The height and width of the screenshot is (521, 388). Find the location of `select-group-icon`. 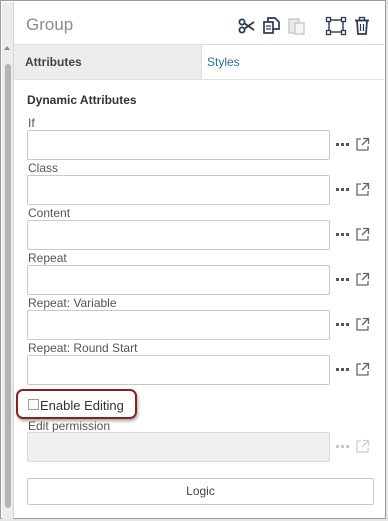

select-group-icon is located at coordinates (336, 26).